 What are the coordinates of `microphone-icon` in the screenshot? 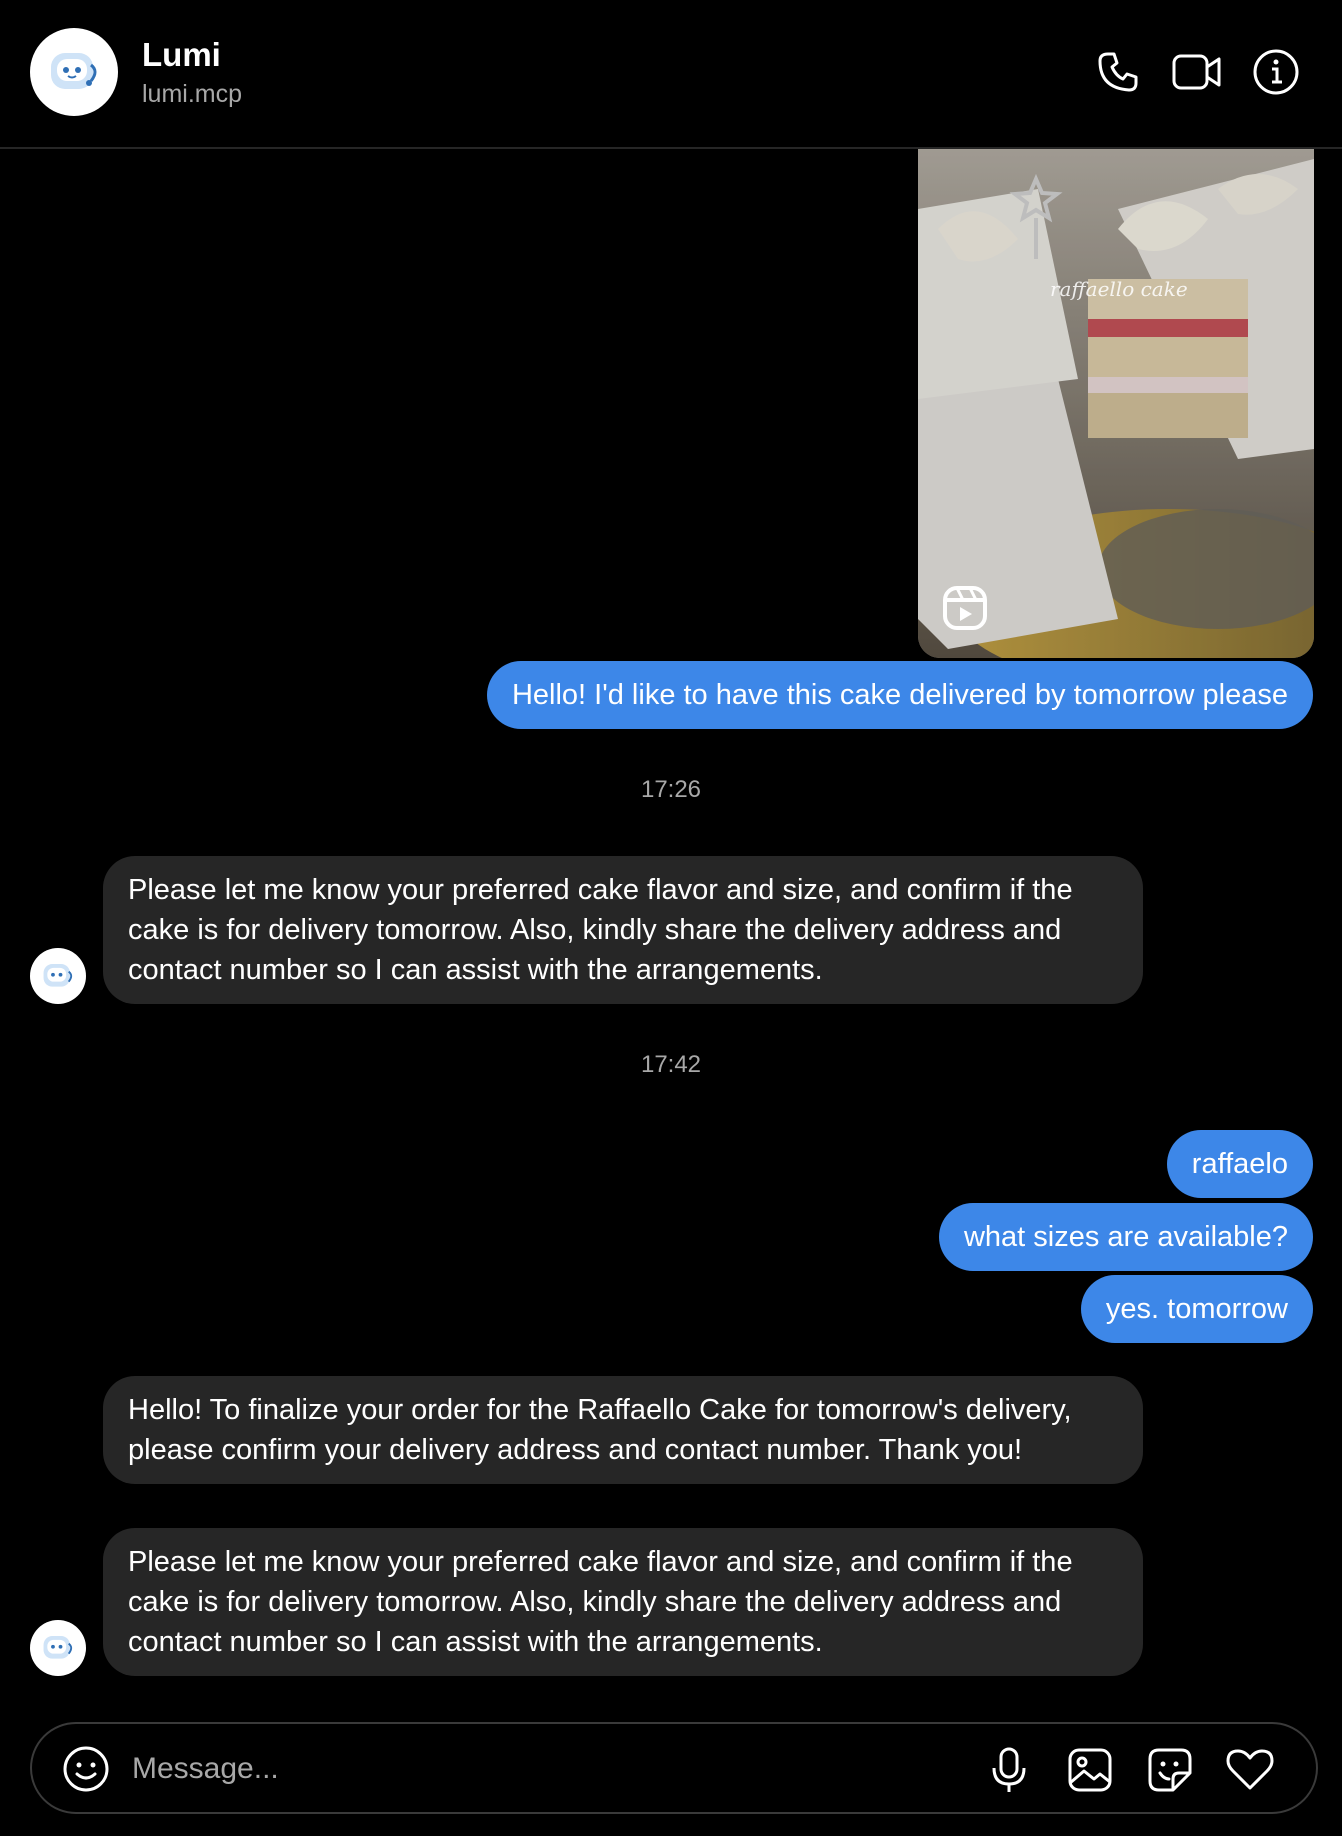 It's located at (1009, 1769).